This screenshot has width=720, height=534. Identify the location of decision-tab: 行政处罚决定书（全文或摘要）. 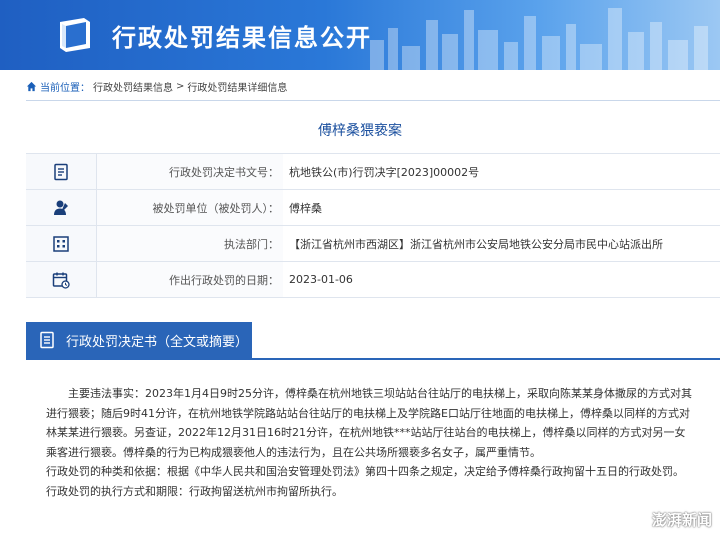
(139, 340).